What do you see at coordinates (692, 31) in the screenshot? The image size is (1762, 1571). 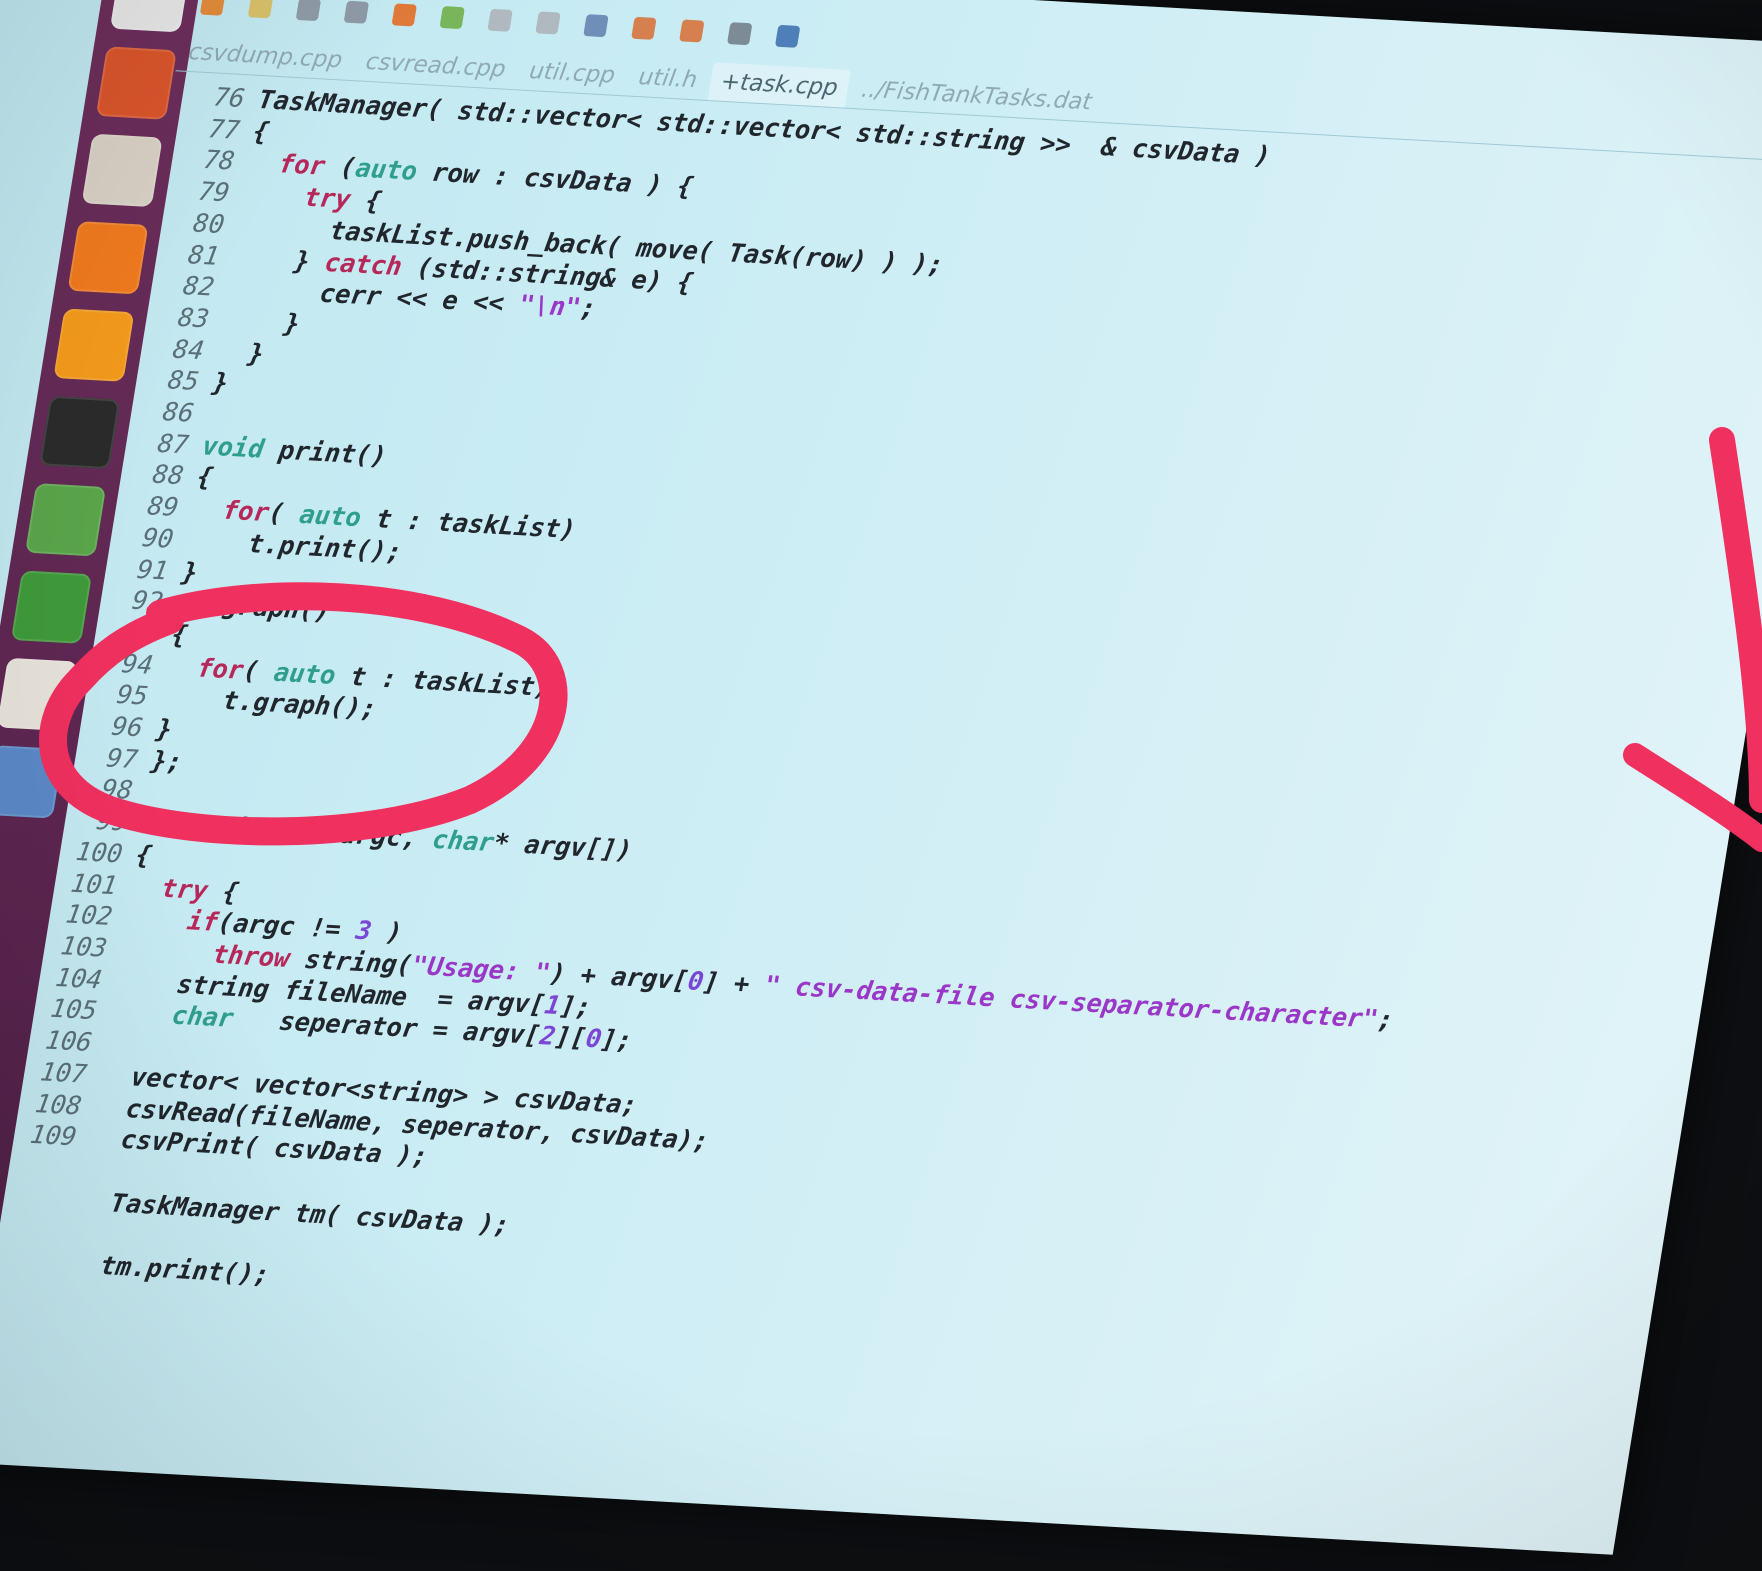 I see `forward-icon` at bounding box center [692, 31].